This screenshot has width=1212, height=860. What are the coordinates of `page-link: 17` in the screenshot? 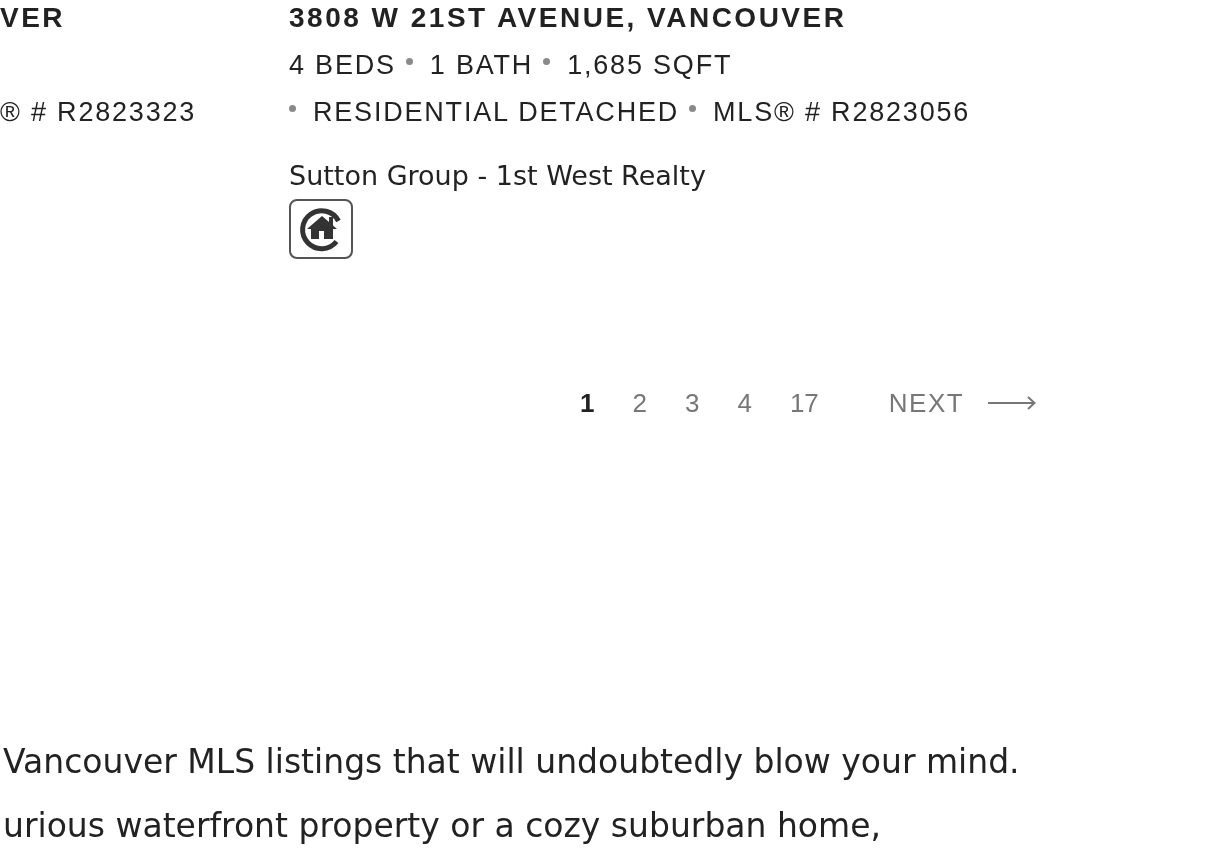 It's located at (804, 403).